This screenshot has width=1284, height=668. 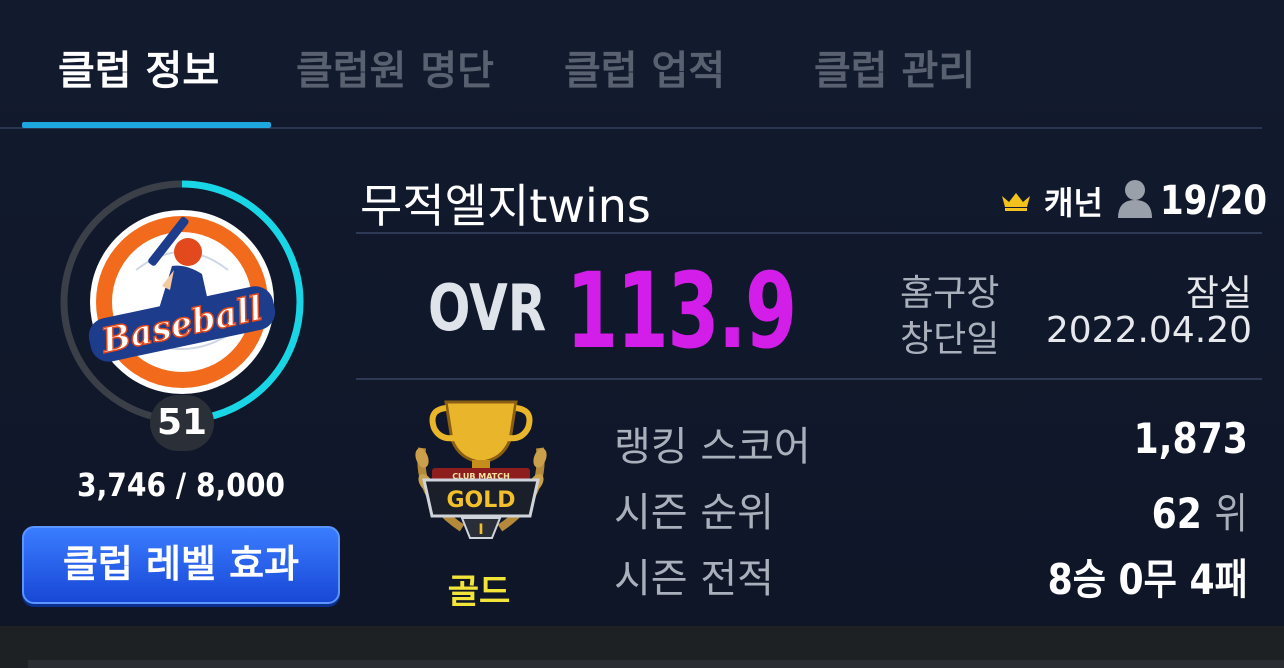 I want to click on active-tab-indicator, so click(x=146, y=125).